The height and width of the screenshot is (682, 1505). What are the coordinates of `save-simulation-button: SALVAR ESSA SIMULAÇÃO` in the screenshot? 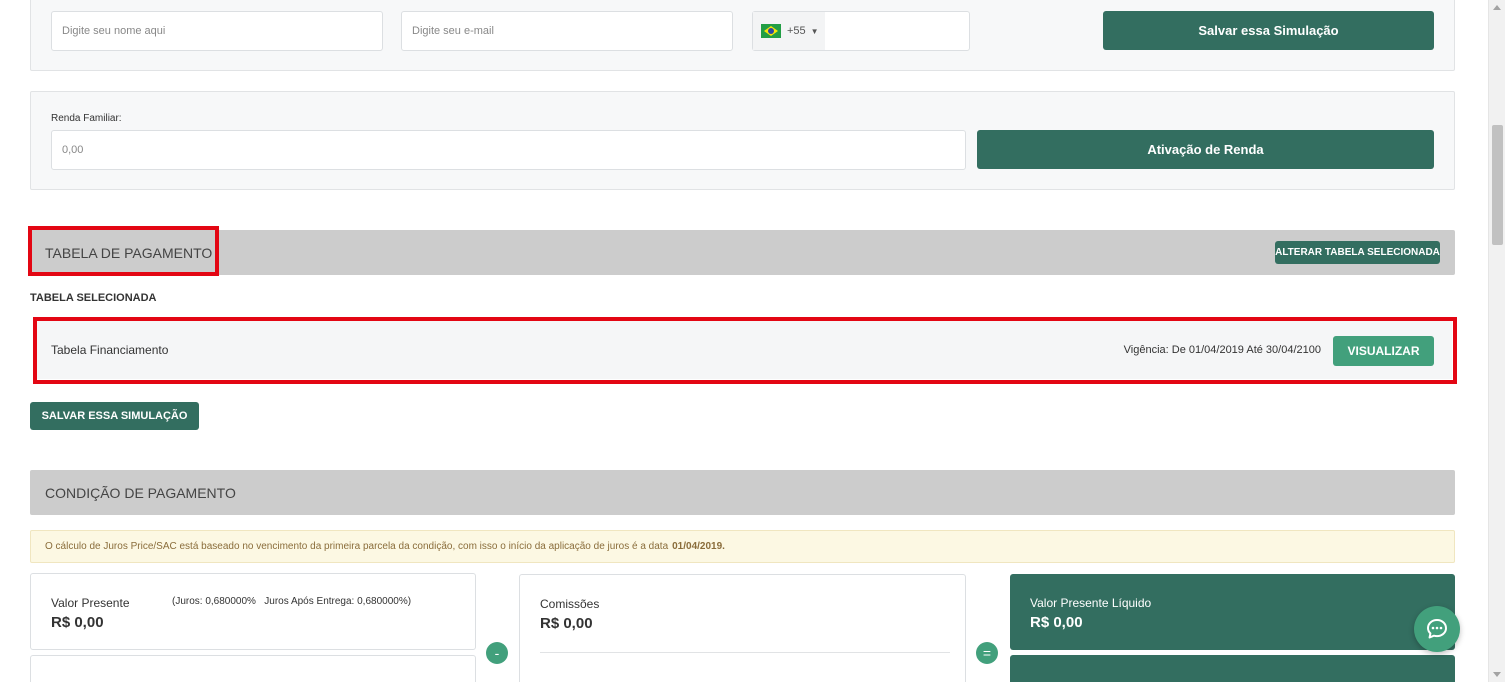 It's located at (114, 416).